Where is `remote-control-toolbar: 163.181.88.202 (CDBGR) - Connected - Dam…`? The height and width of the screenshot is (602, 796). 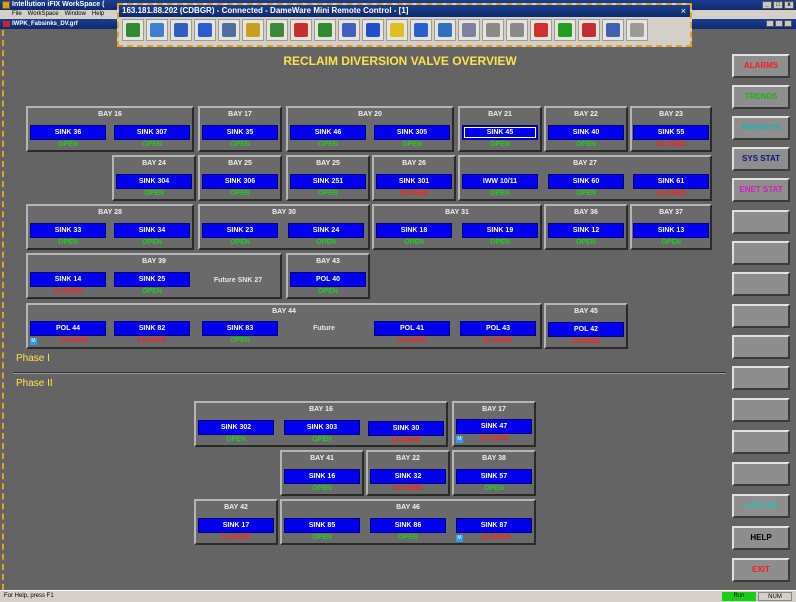 remote-control-toolbar: 163.181.88.202 (CDBGR) - Connected - Dam… is located at coordinates (404, 25).